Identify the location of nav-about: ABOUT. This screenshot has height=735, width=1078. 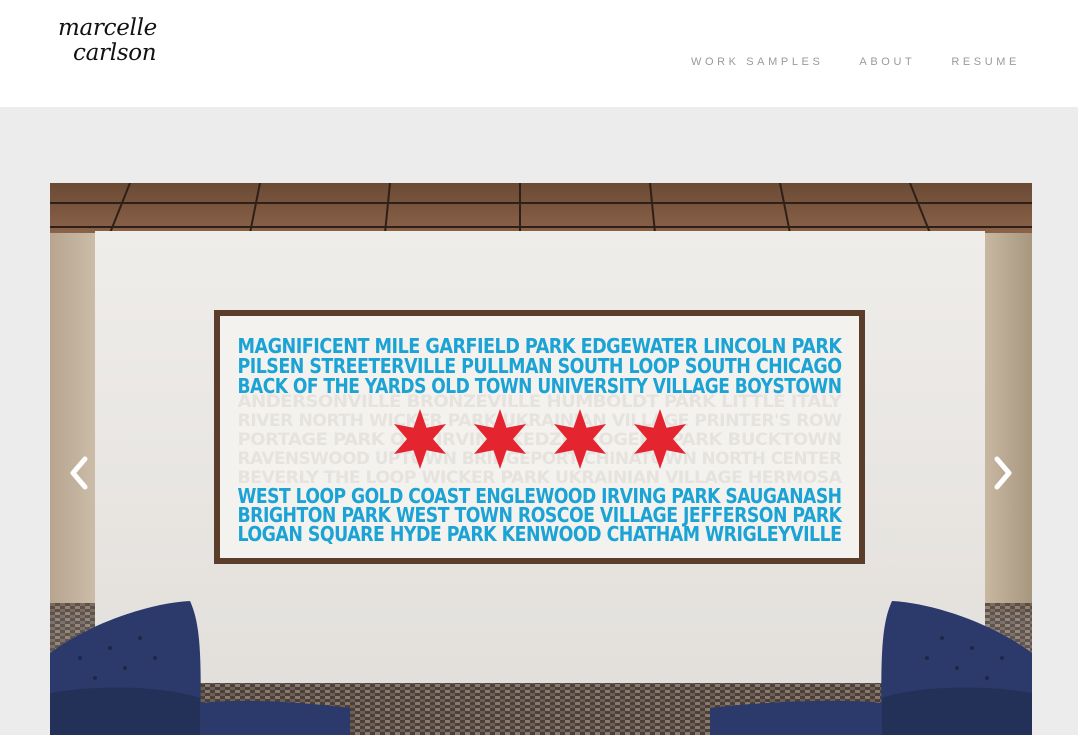
(887, 62).